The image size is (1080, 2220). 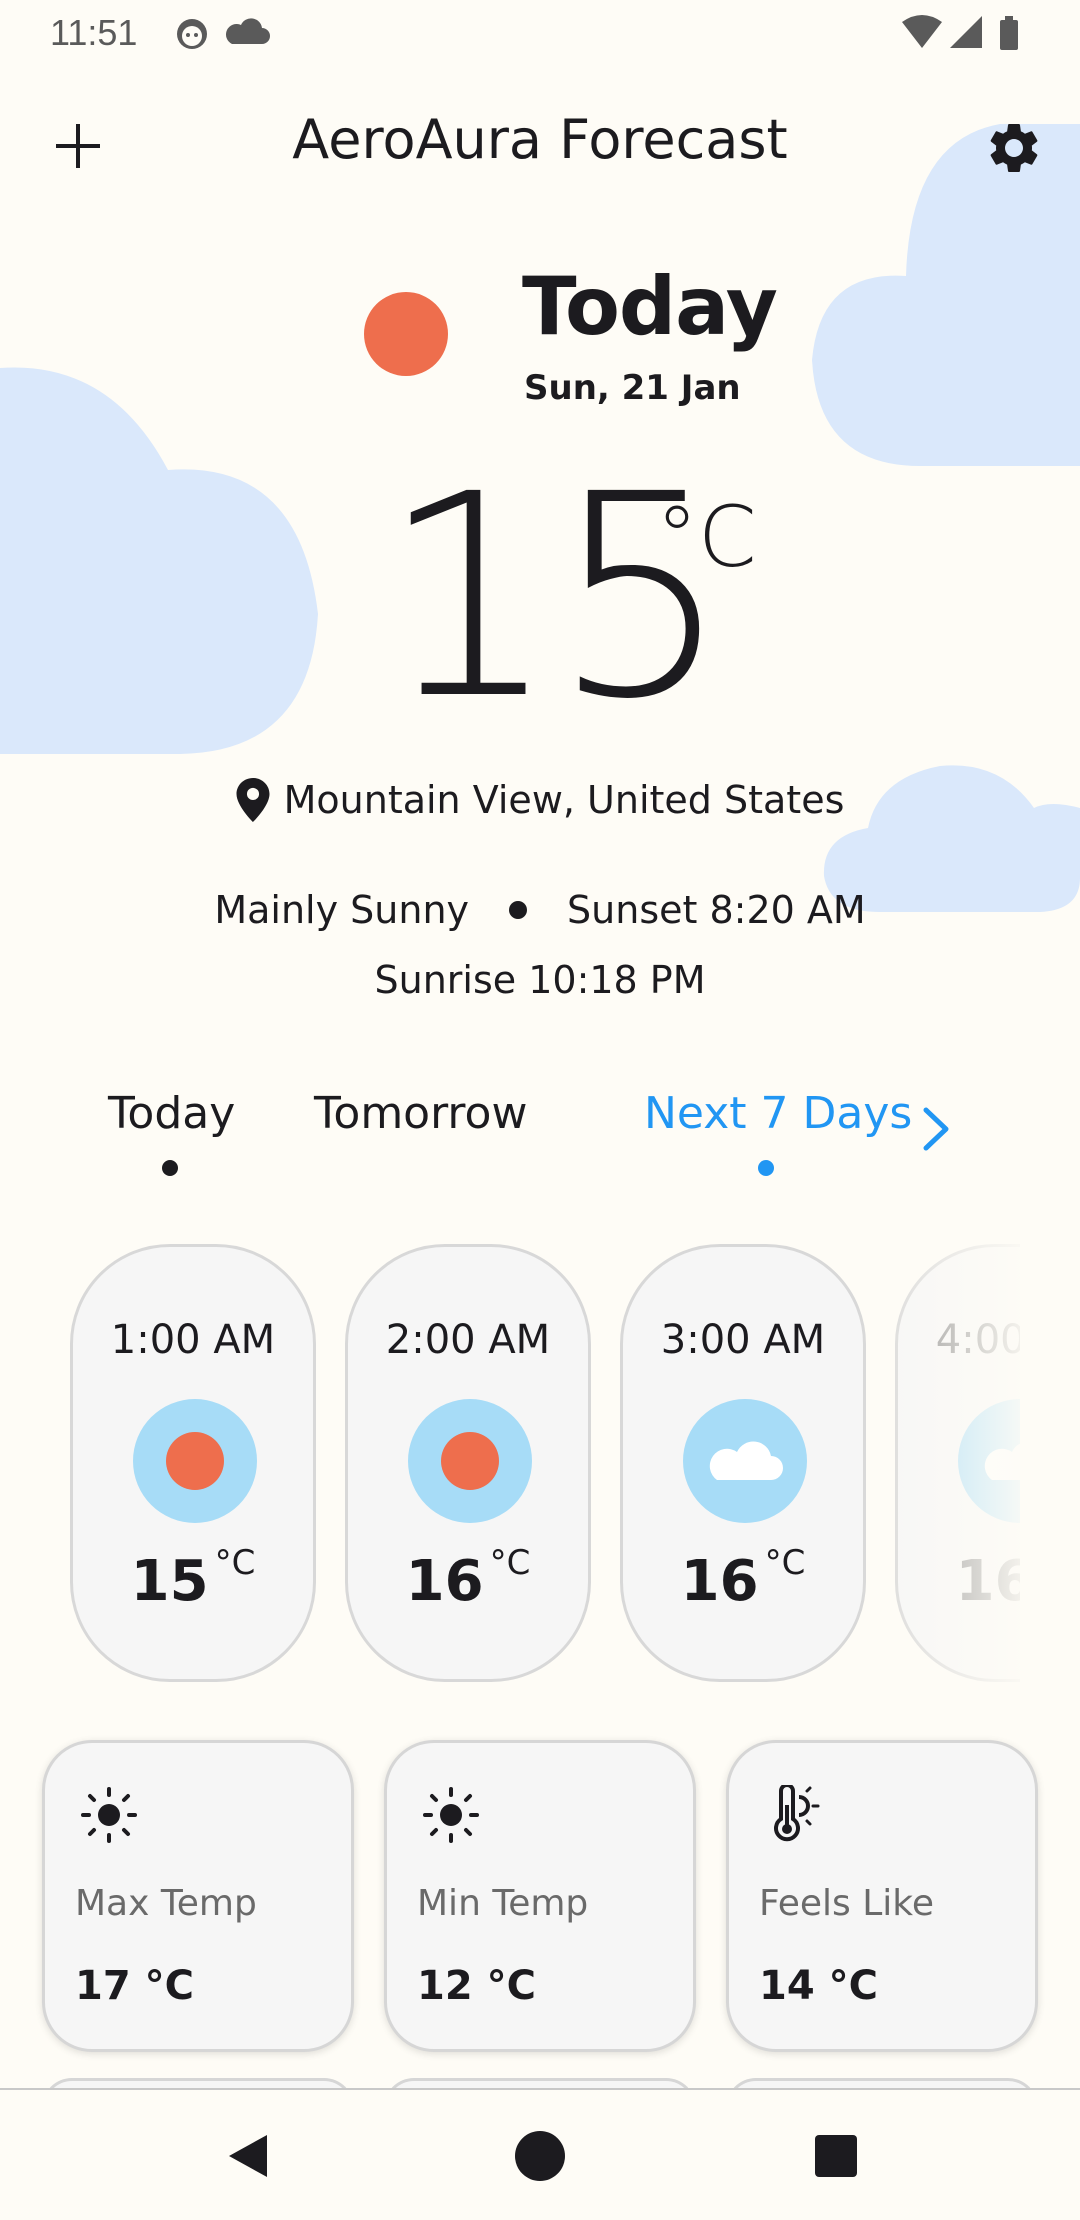 What do you see at coordinates (564, 800) in the screenshot?
I see `location-label: Mountain View, United States` at bounding box center [564, 800].